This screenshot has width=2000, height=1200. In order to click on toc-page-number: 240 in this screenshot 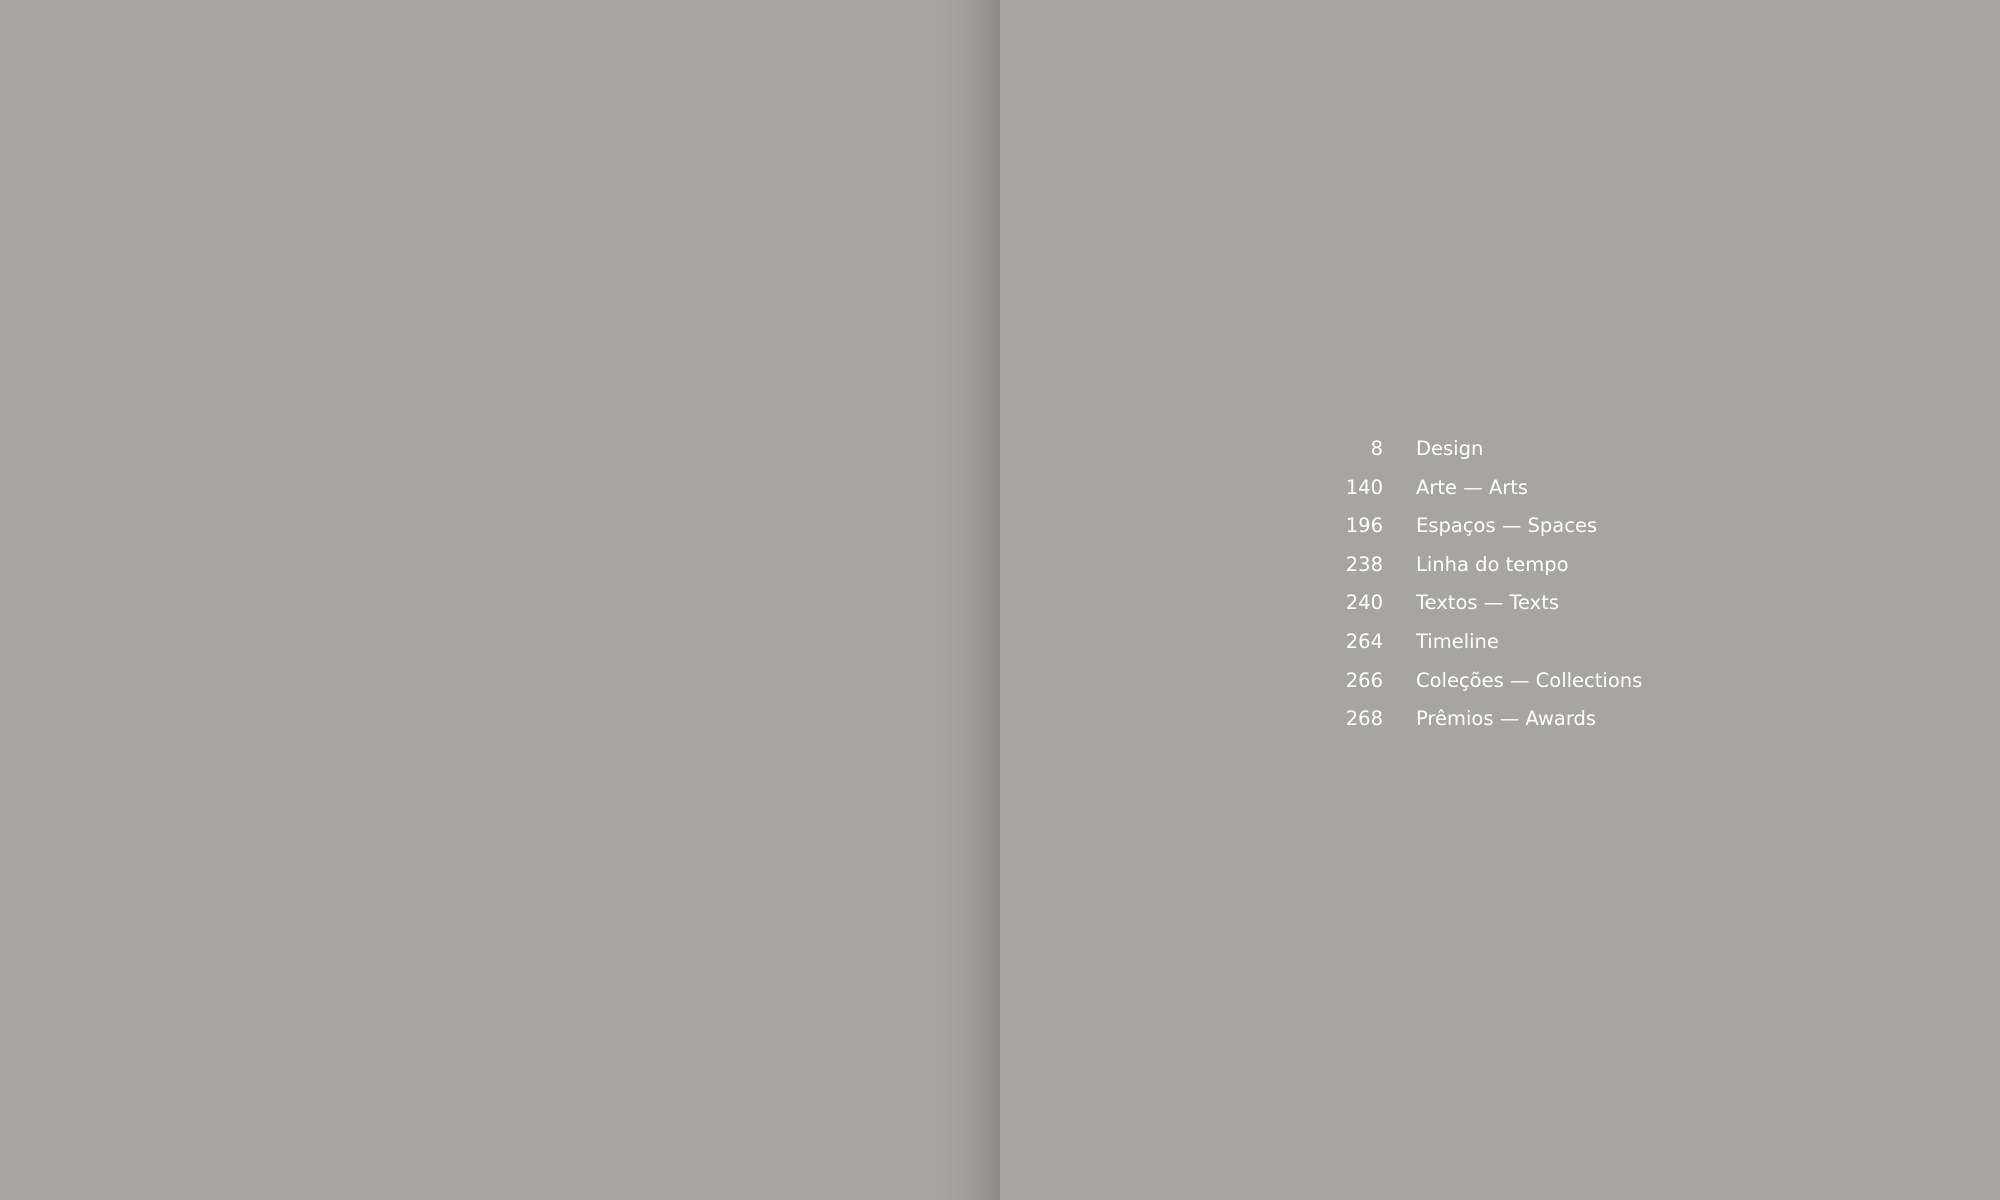, I will do `click(1364, 603)`.